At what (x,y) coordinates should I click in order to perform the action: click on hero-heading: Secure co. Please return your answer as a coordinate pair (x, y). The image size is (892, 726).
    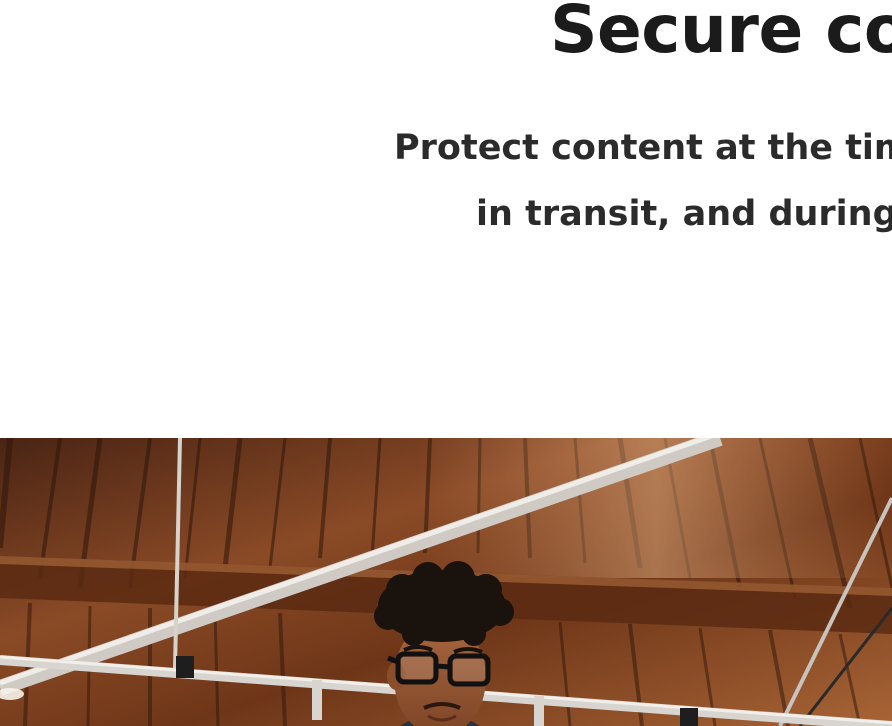
    Looking at the image, I should click on (721, 34).